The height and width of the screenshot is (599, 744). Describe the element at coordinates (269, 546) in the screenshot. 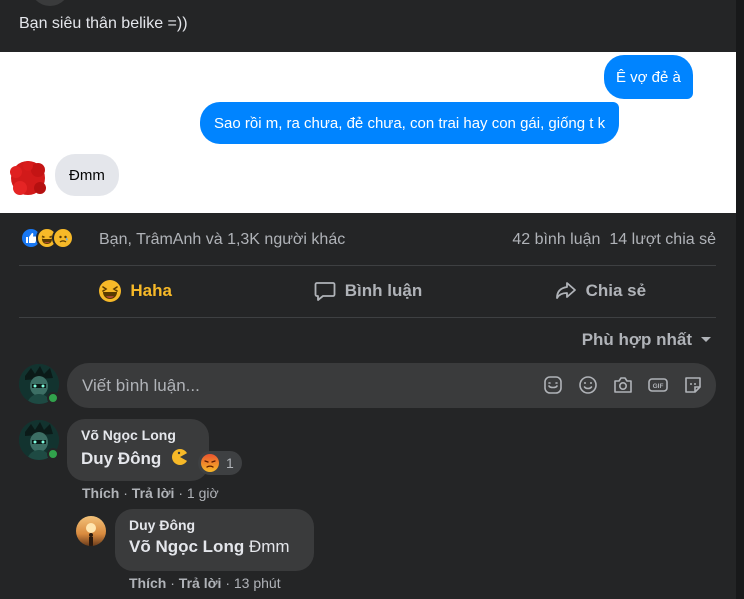

I see `reply-body: Đmm` at that location.